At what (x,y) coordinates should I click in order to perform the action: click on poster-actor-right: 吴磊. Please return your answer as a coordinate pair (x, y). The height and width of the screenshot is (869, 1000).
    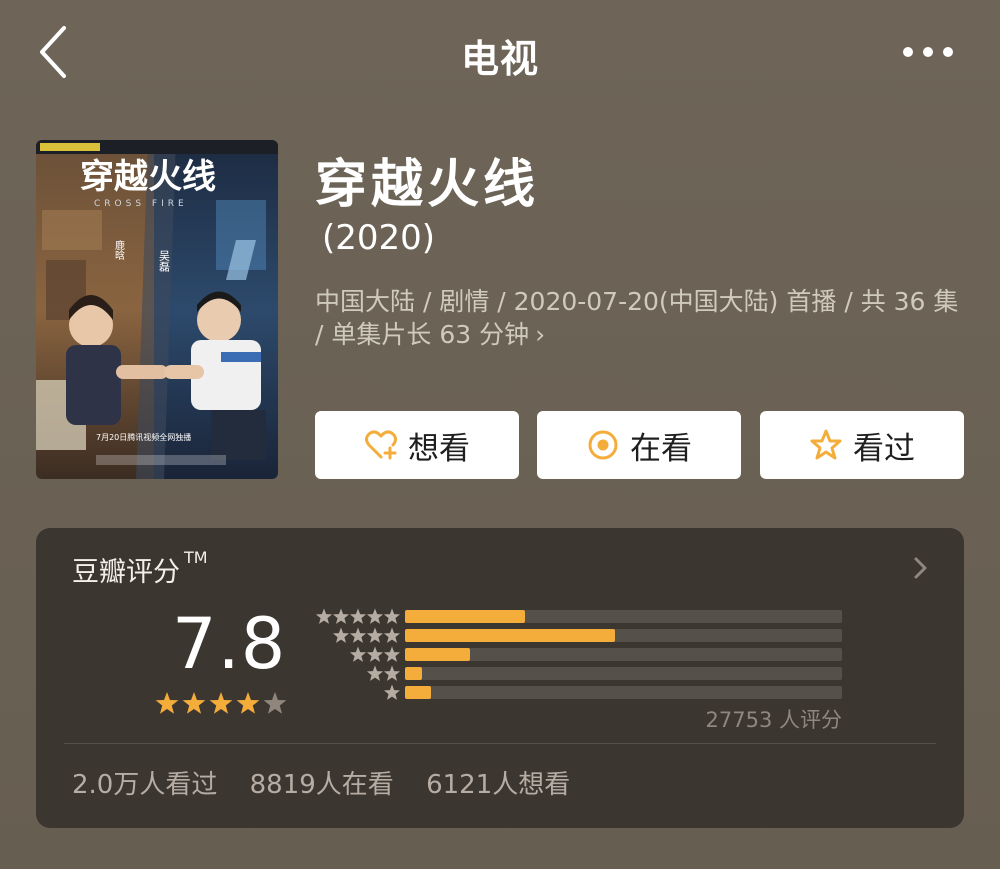
    Looking at the image, I should click on (164, 261).